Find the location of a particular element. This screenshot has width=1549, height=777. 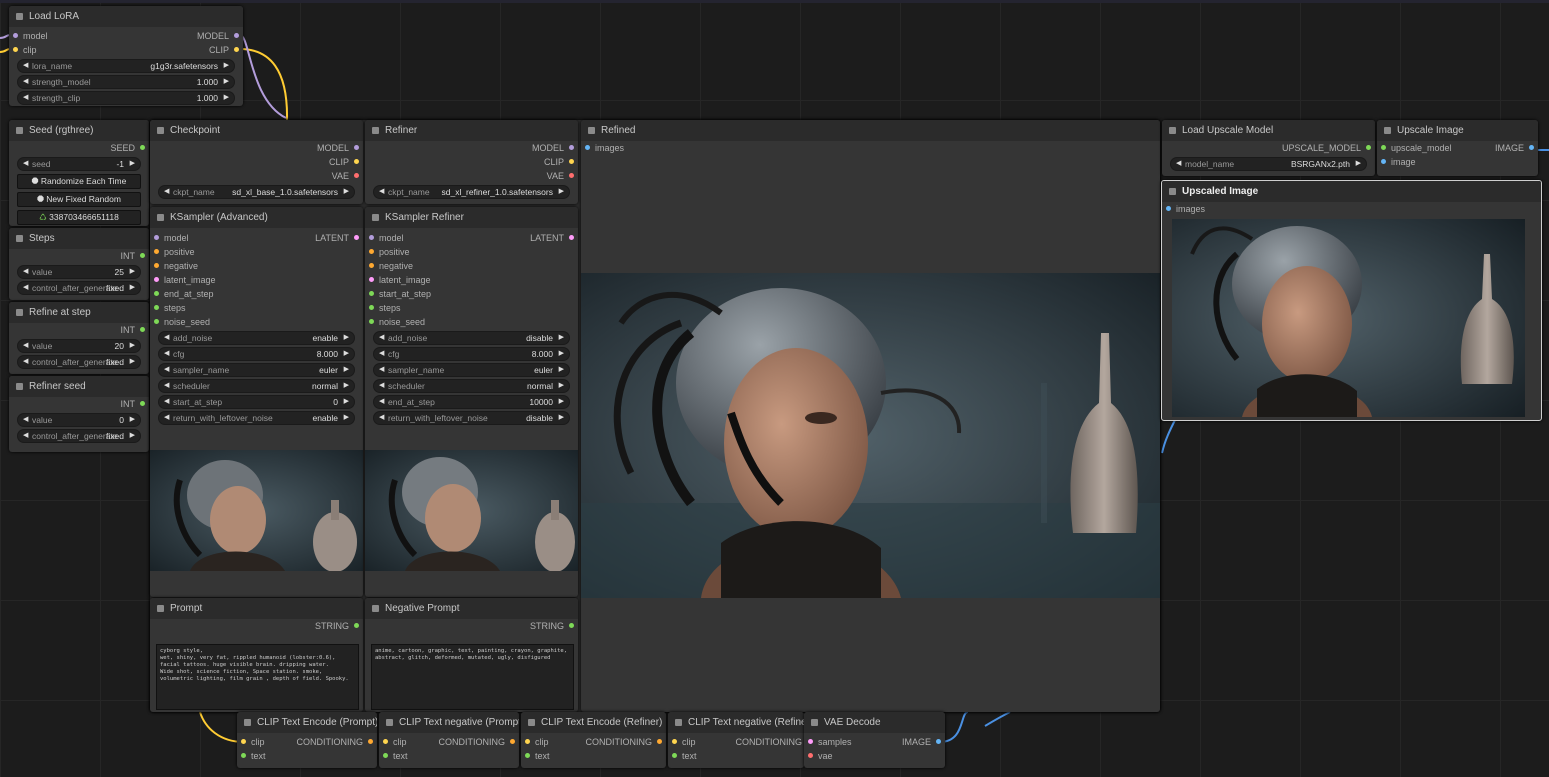

node-upscaled-image: Upscaled Image images is located at coordinates (1351, 300).